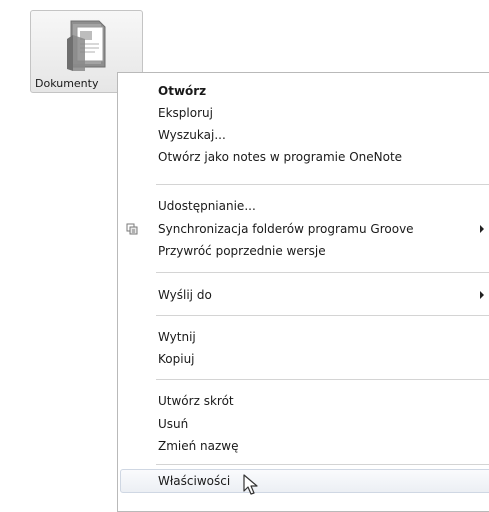 The width and height of the screenshot is (489, 512). Describe the element at coordinates (185, 295) in the screenshot. I see `menu-item-label: Wyślij do` at that location.